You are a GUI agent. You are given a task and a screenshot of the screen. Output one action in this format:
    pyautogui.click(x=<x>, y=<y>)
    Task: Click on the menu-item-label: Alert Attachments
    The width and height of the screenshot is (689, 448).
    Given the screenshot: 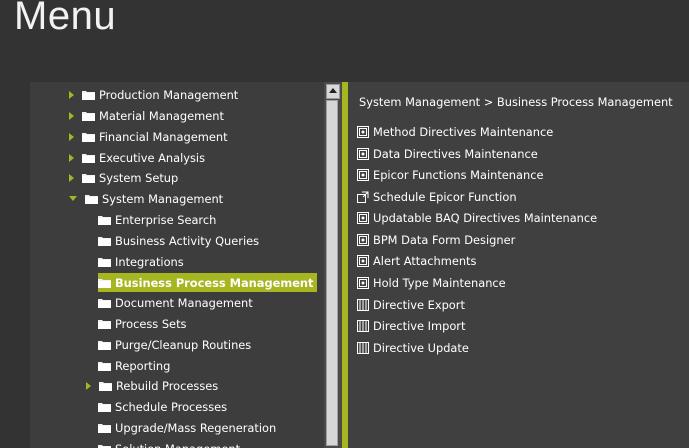 What is the action you would take?
    pyautogui.click(x=425, y=261)
    